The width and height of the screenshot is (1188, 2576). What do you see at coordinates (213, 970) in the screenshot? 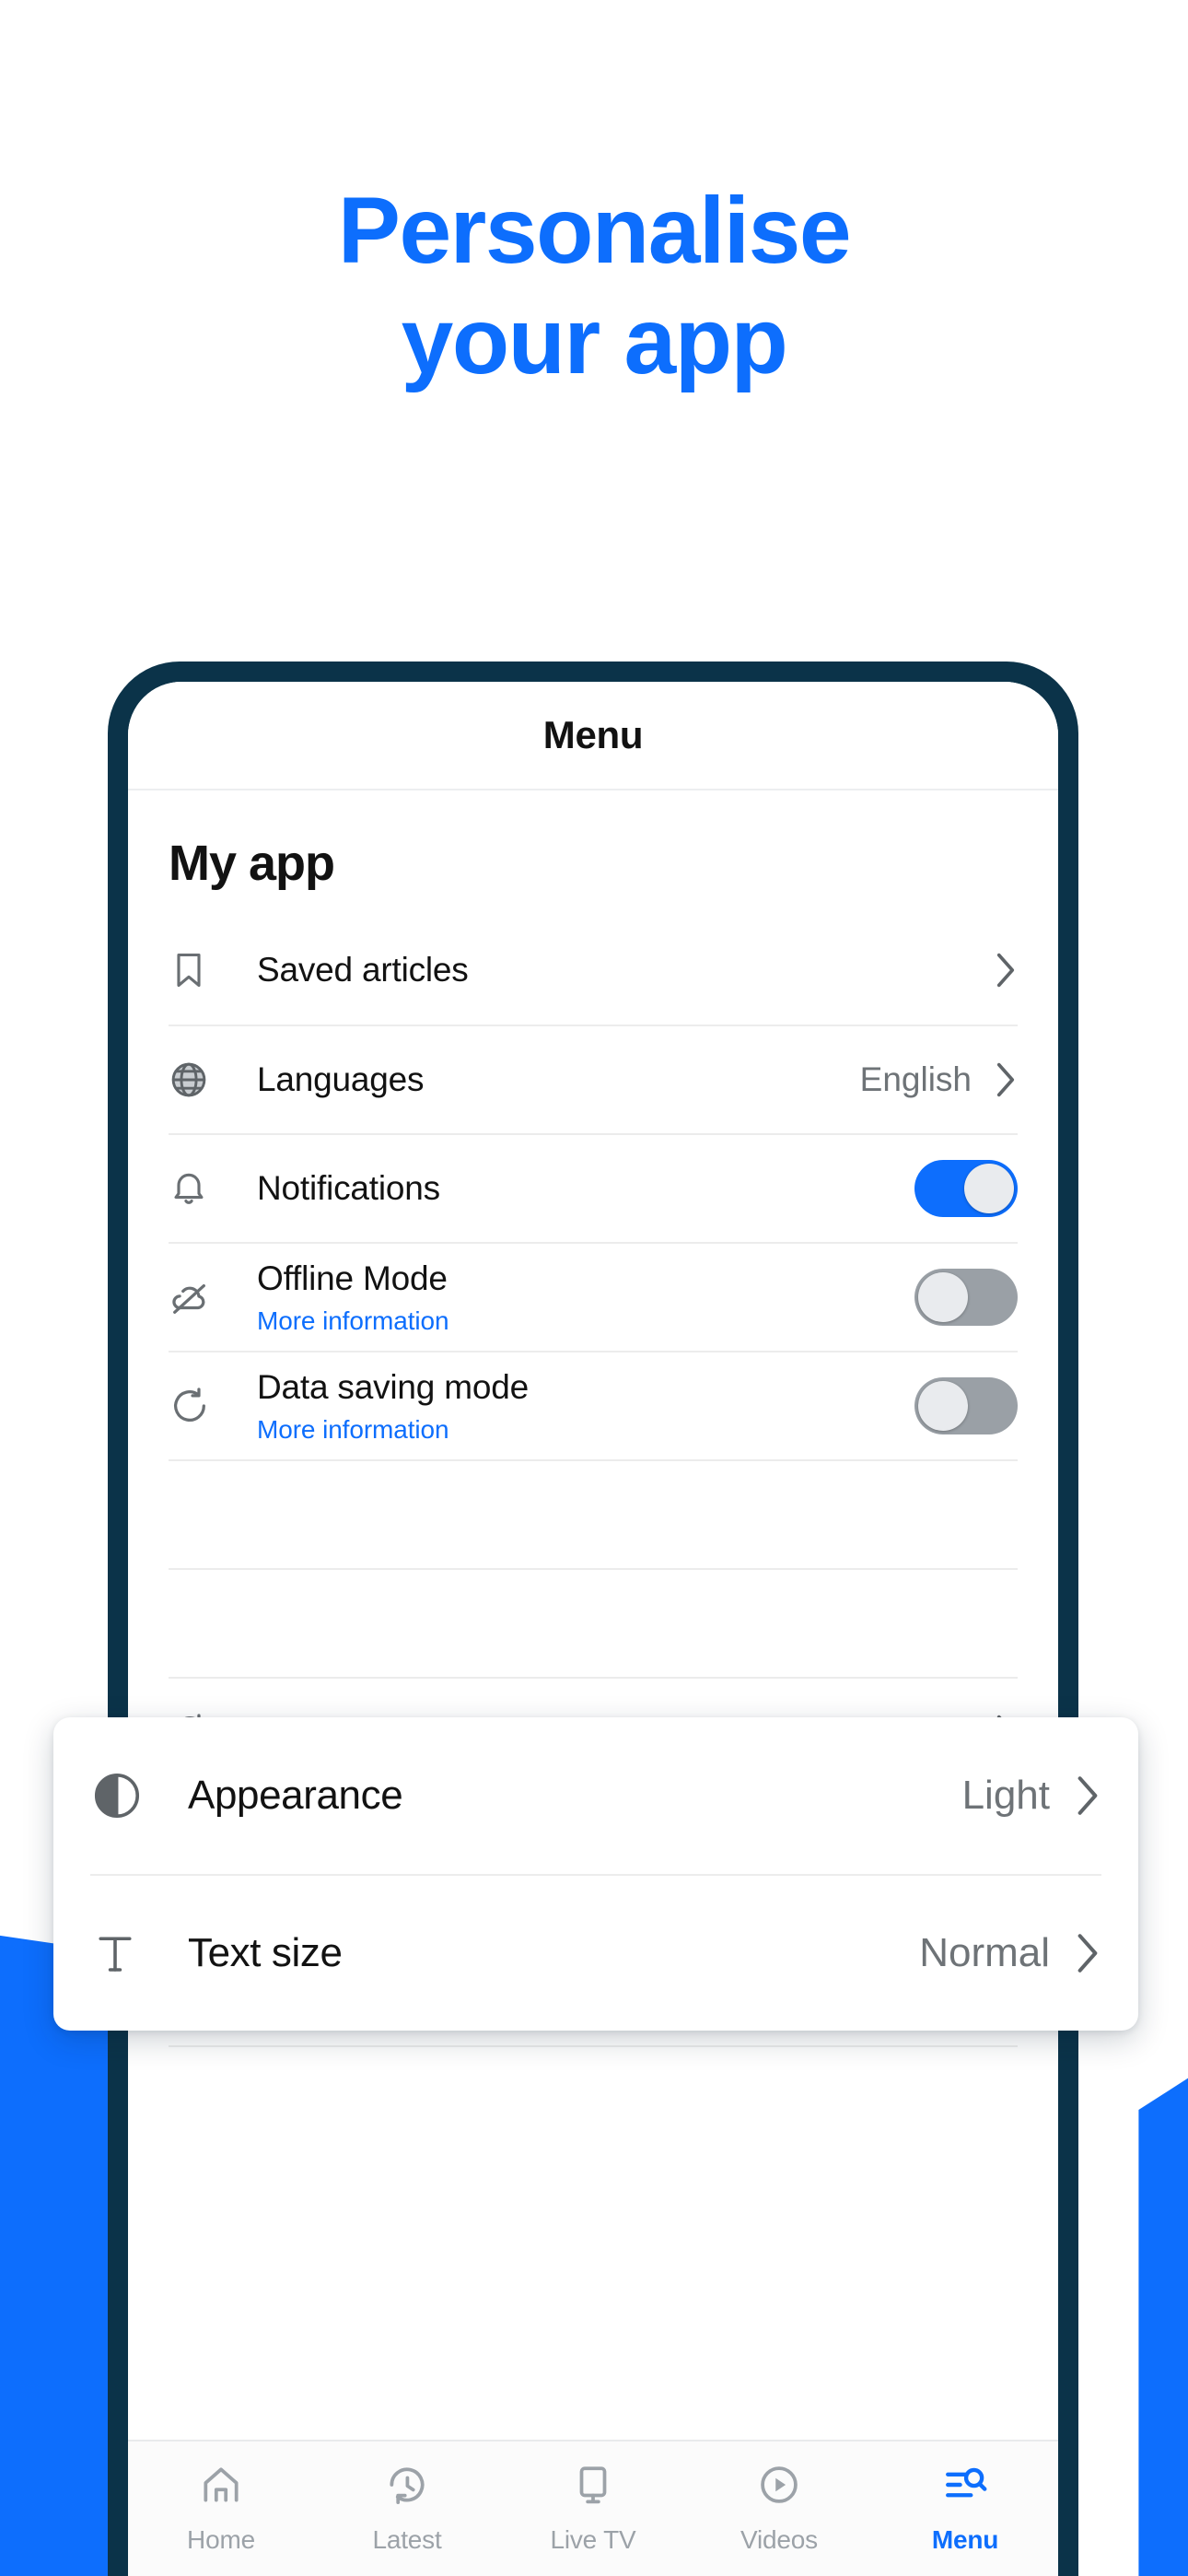
I see `bookmark-icon` at bounding box center [213, 970].